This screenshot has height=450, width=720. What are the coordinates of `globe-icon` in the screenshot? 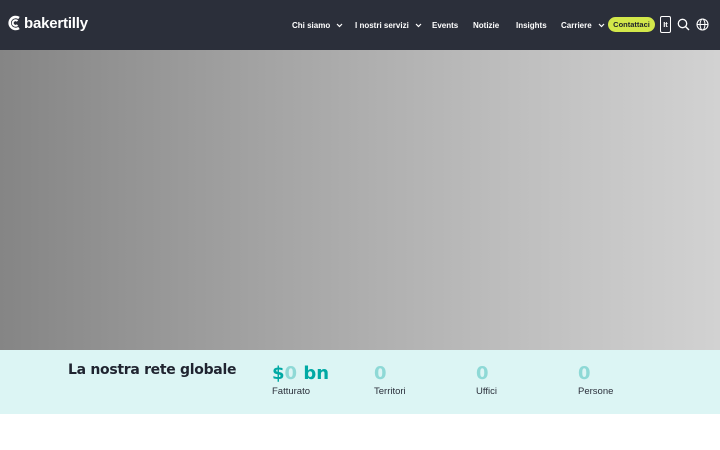 It's located at (702, 24).